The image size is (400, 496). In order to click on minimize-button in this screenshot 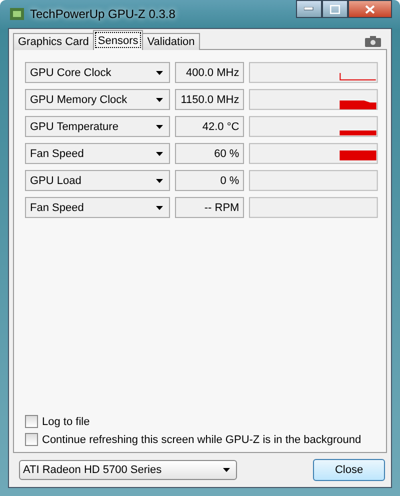, I will do `click(309, 9)`.